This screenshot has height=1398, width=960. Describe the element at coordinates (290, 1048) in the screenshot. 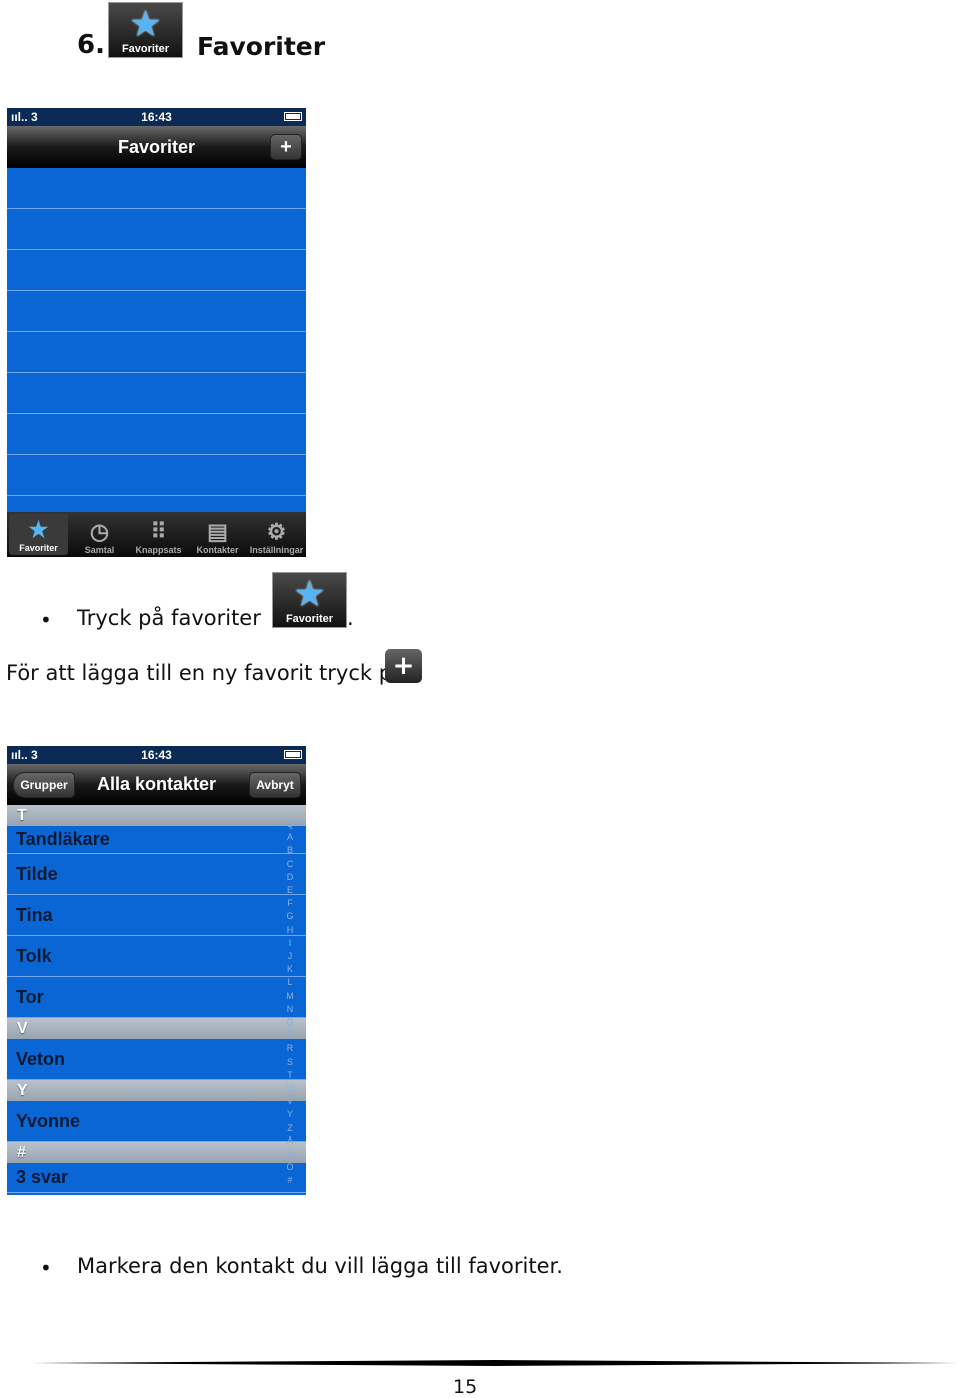

I see `index-letter: R` at that location.